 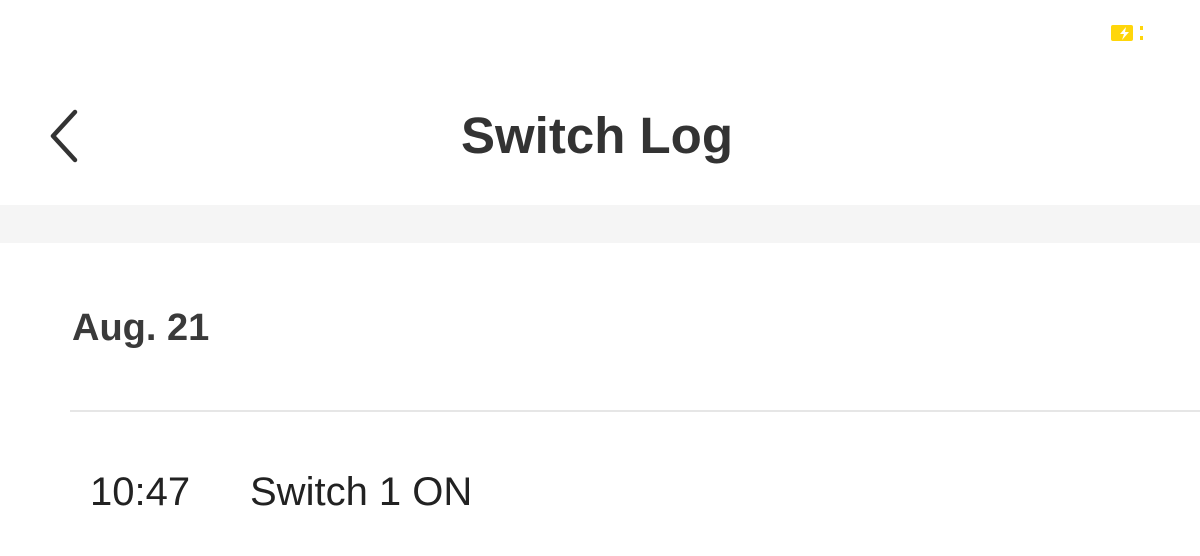 What do you see at coordinates (600, 224) in the screenshot?
I see `section-separator` at bounding box center [600, 224].